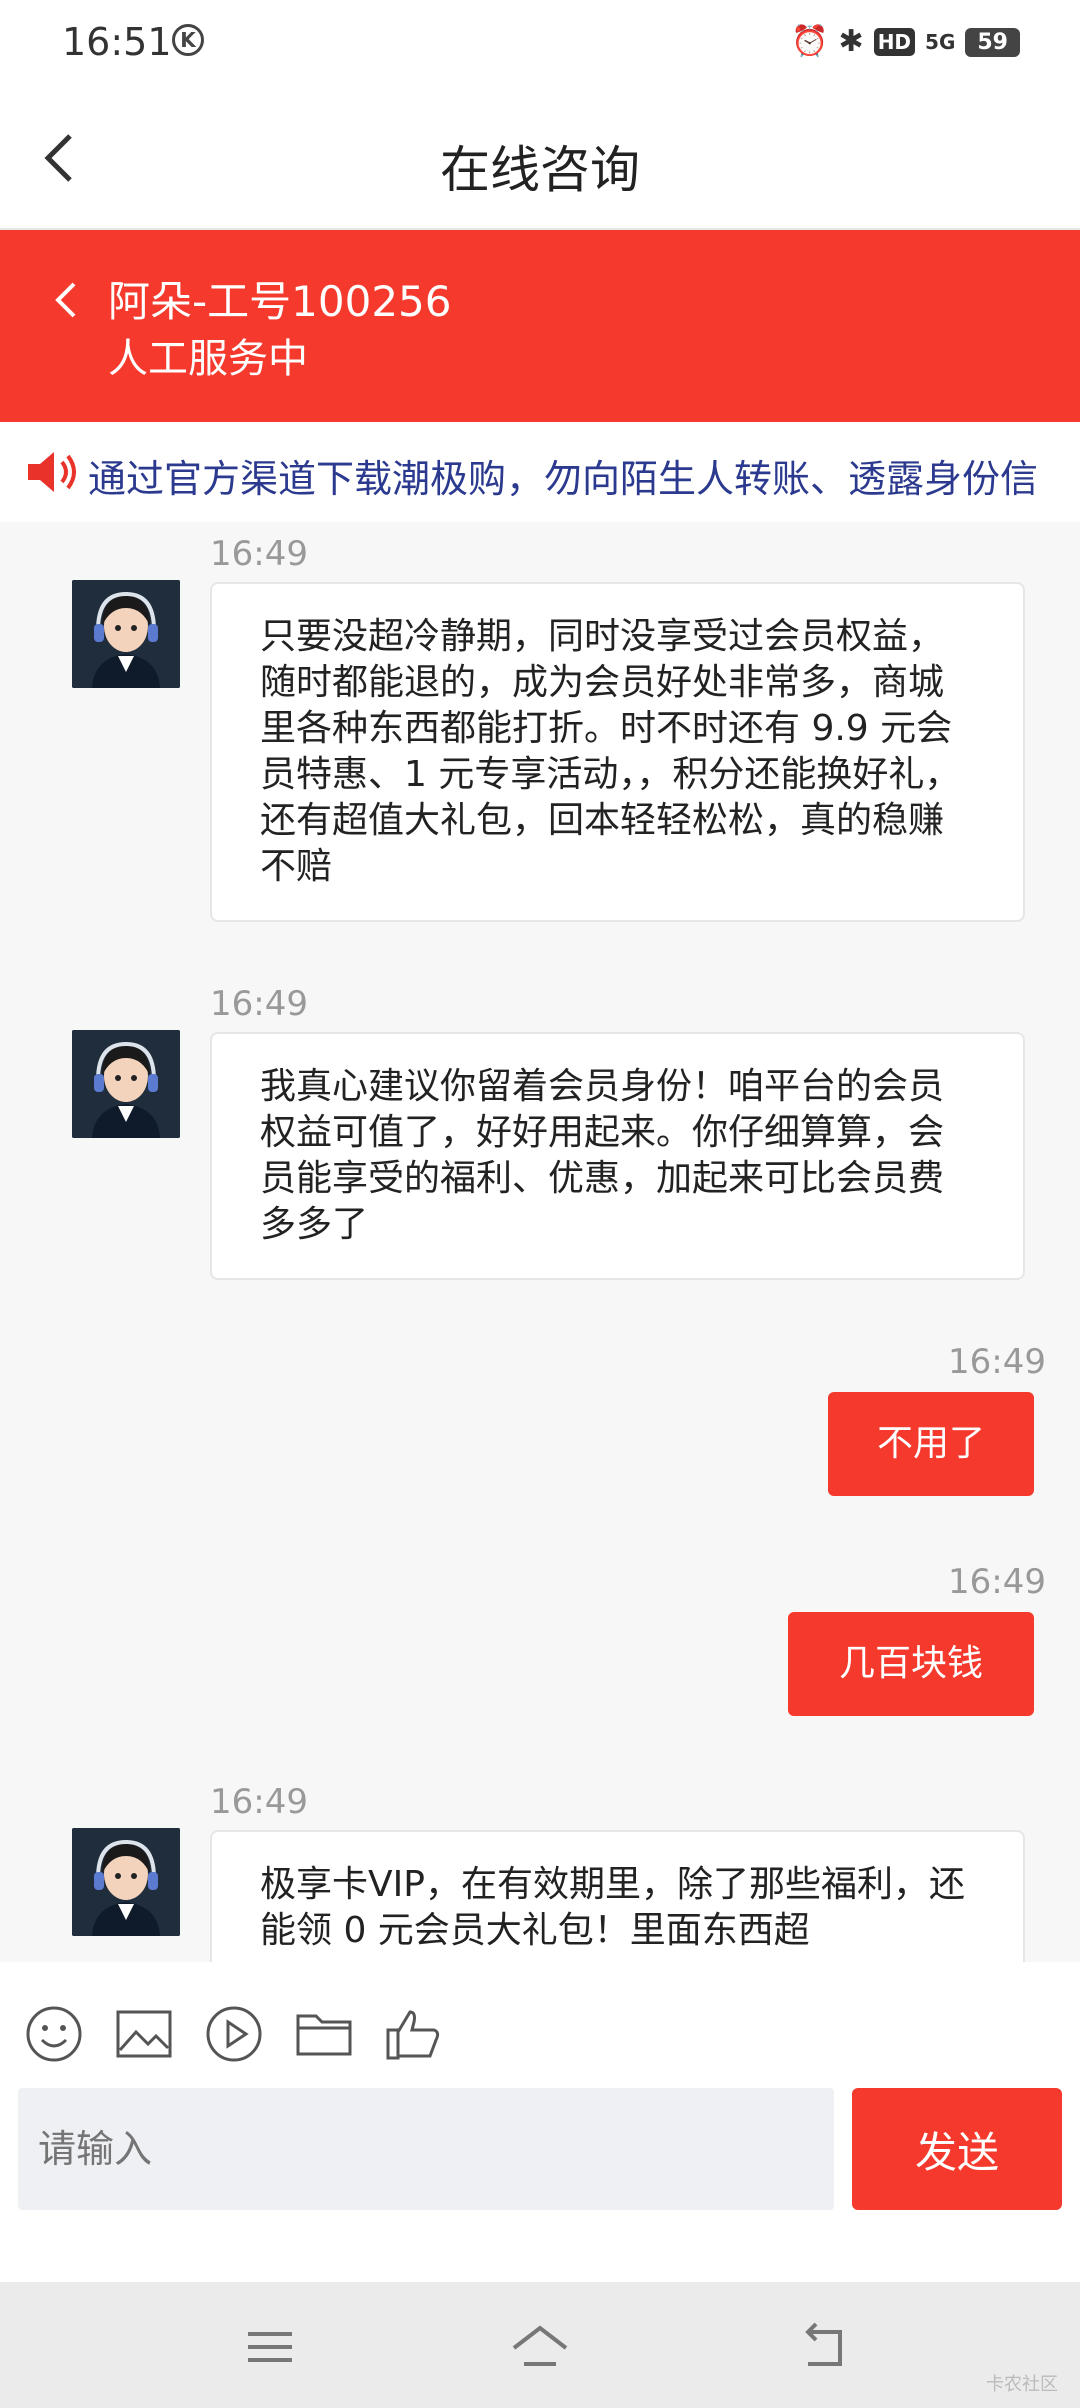 The width and height of the screenshot is (1080, 2408). I want to click on user-message-bubble: 几百块钱, so click(911, 1664).